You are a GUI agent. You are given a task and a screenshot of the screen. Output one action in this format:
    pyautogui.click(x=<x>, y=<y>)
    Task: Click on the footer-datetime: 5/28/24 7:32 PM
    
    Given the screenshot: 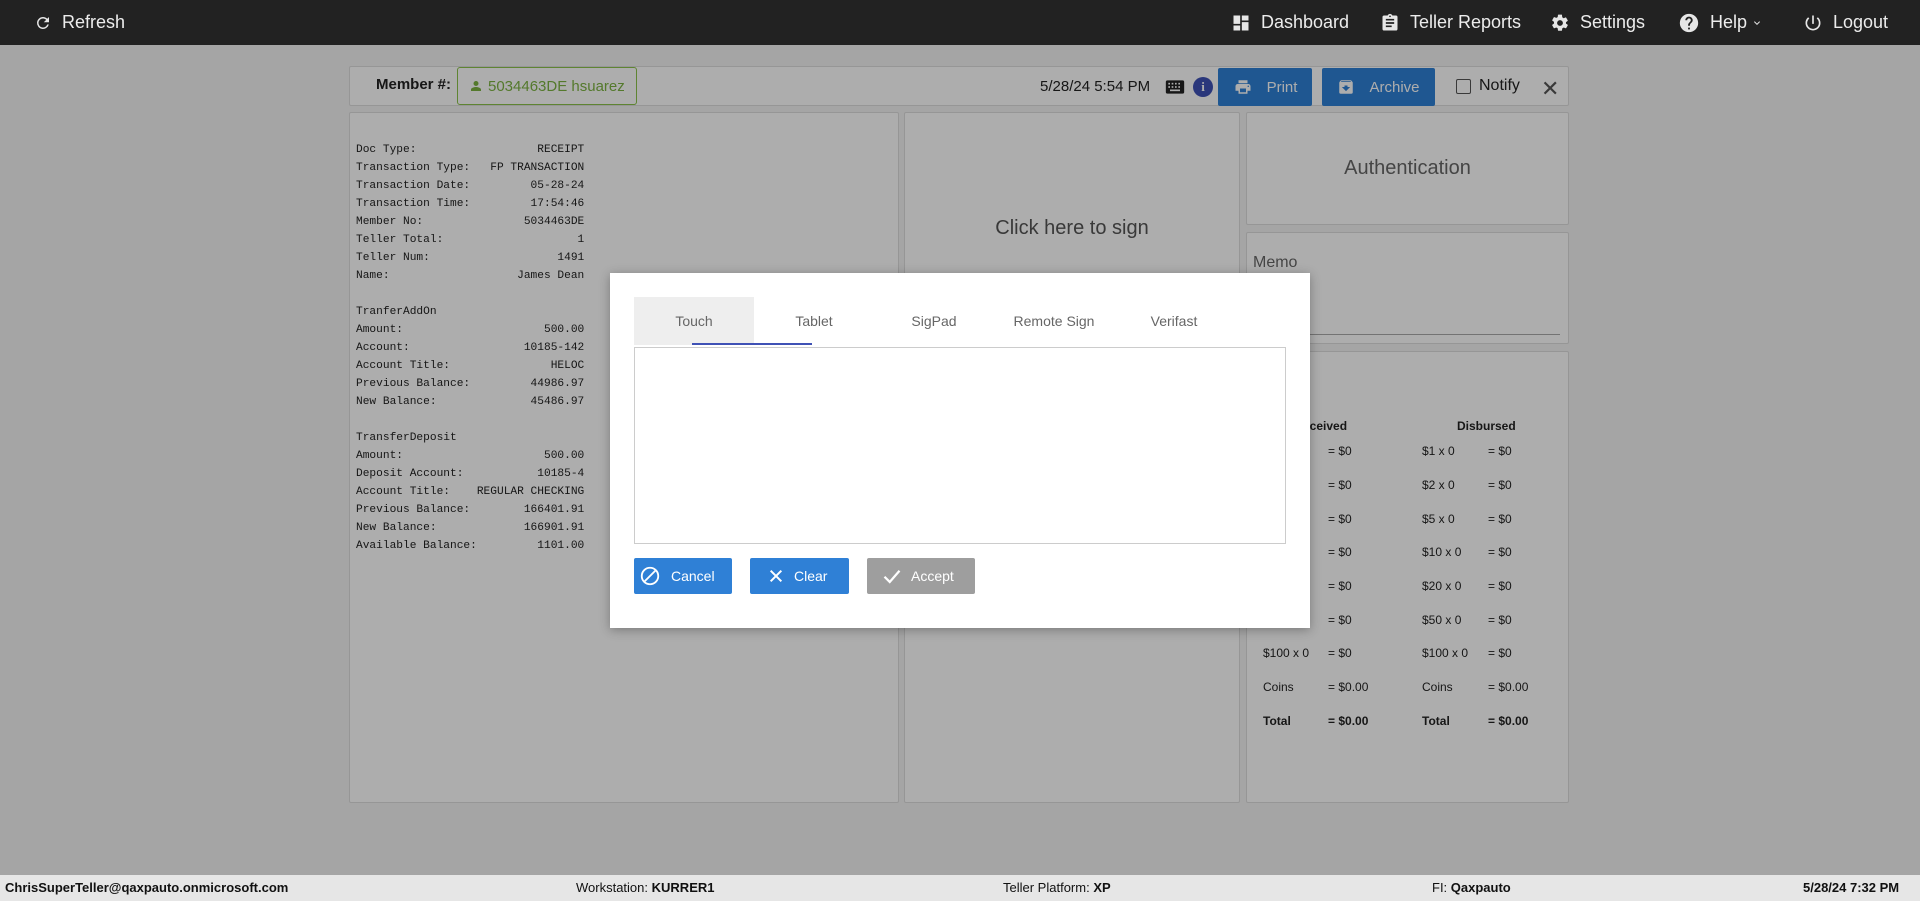 What is the action you would take?
    pyautogui.click(x=1851, y=887)
    